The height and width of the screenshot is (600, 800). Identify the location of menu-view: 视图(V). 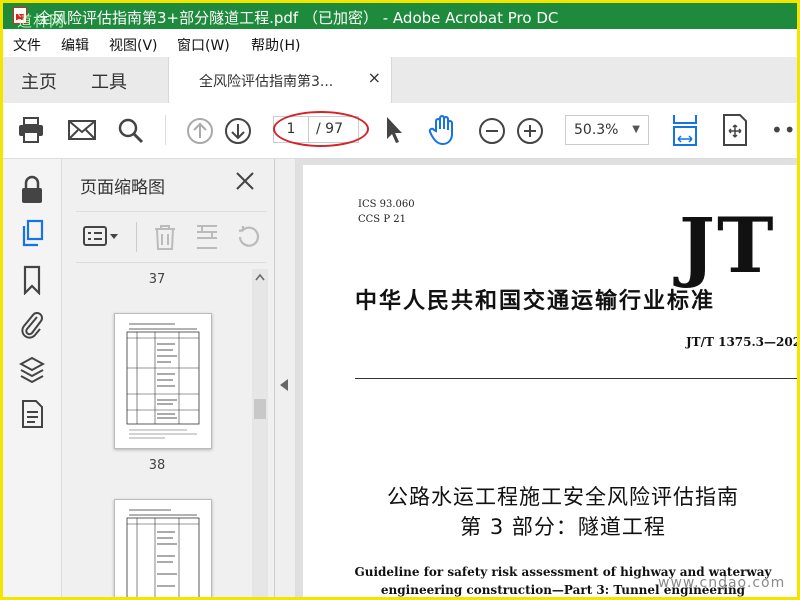
(133, 45).